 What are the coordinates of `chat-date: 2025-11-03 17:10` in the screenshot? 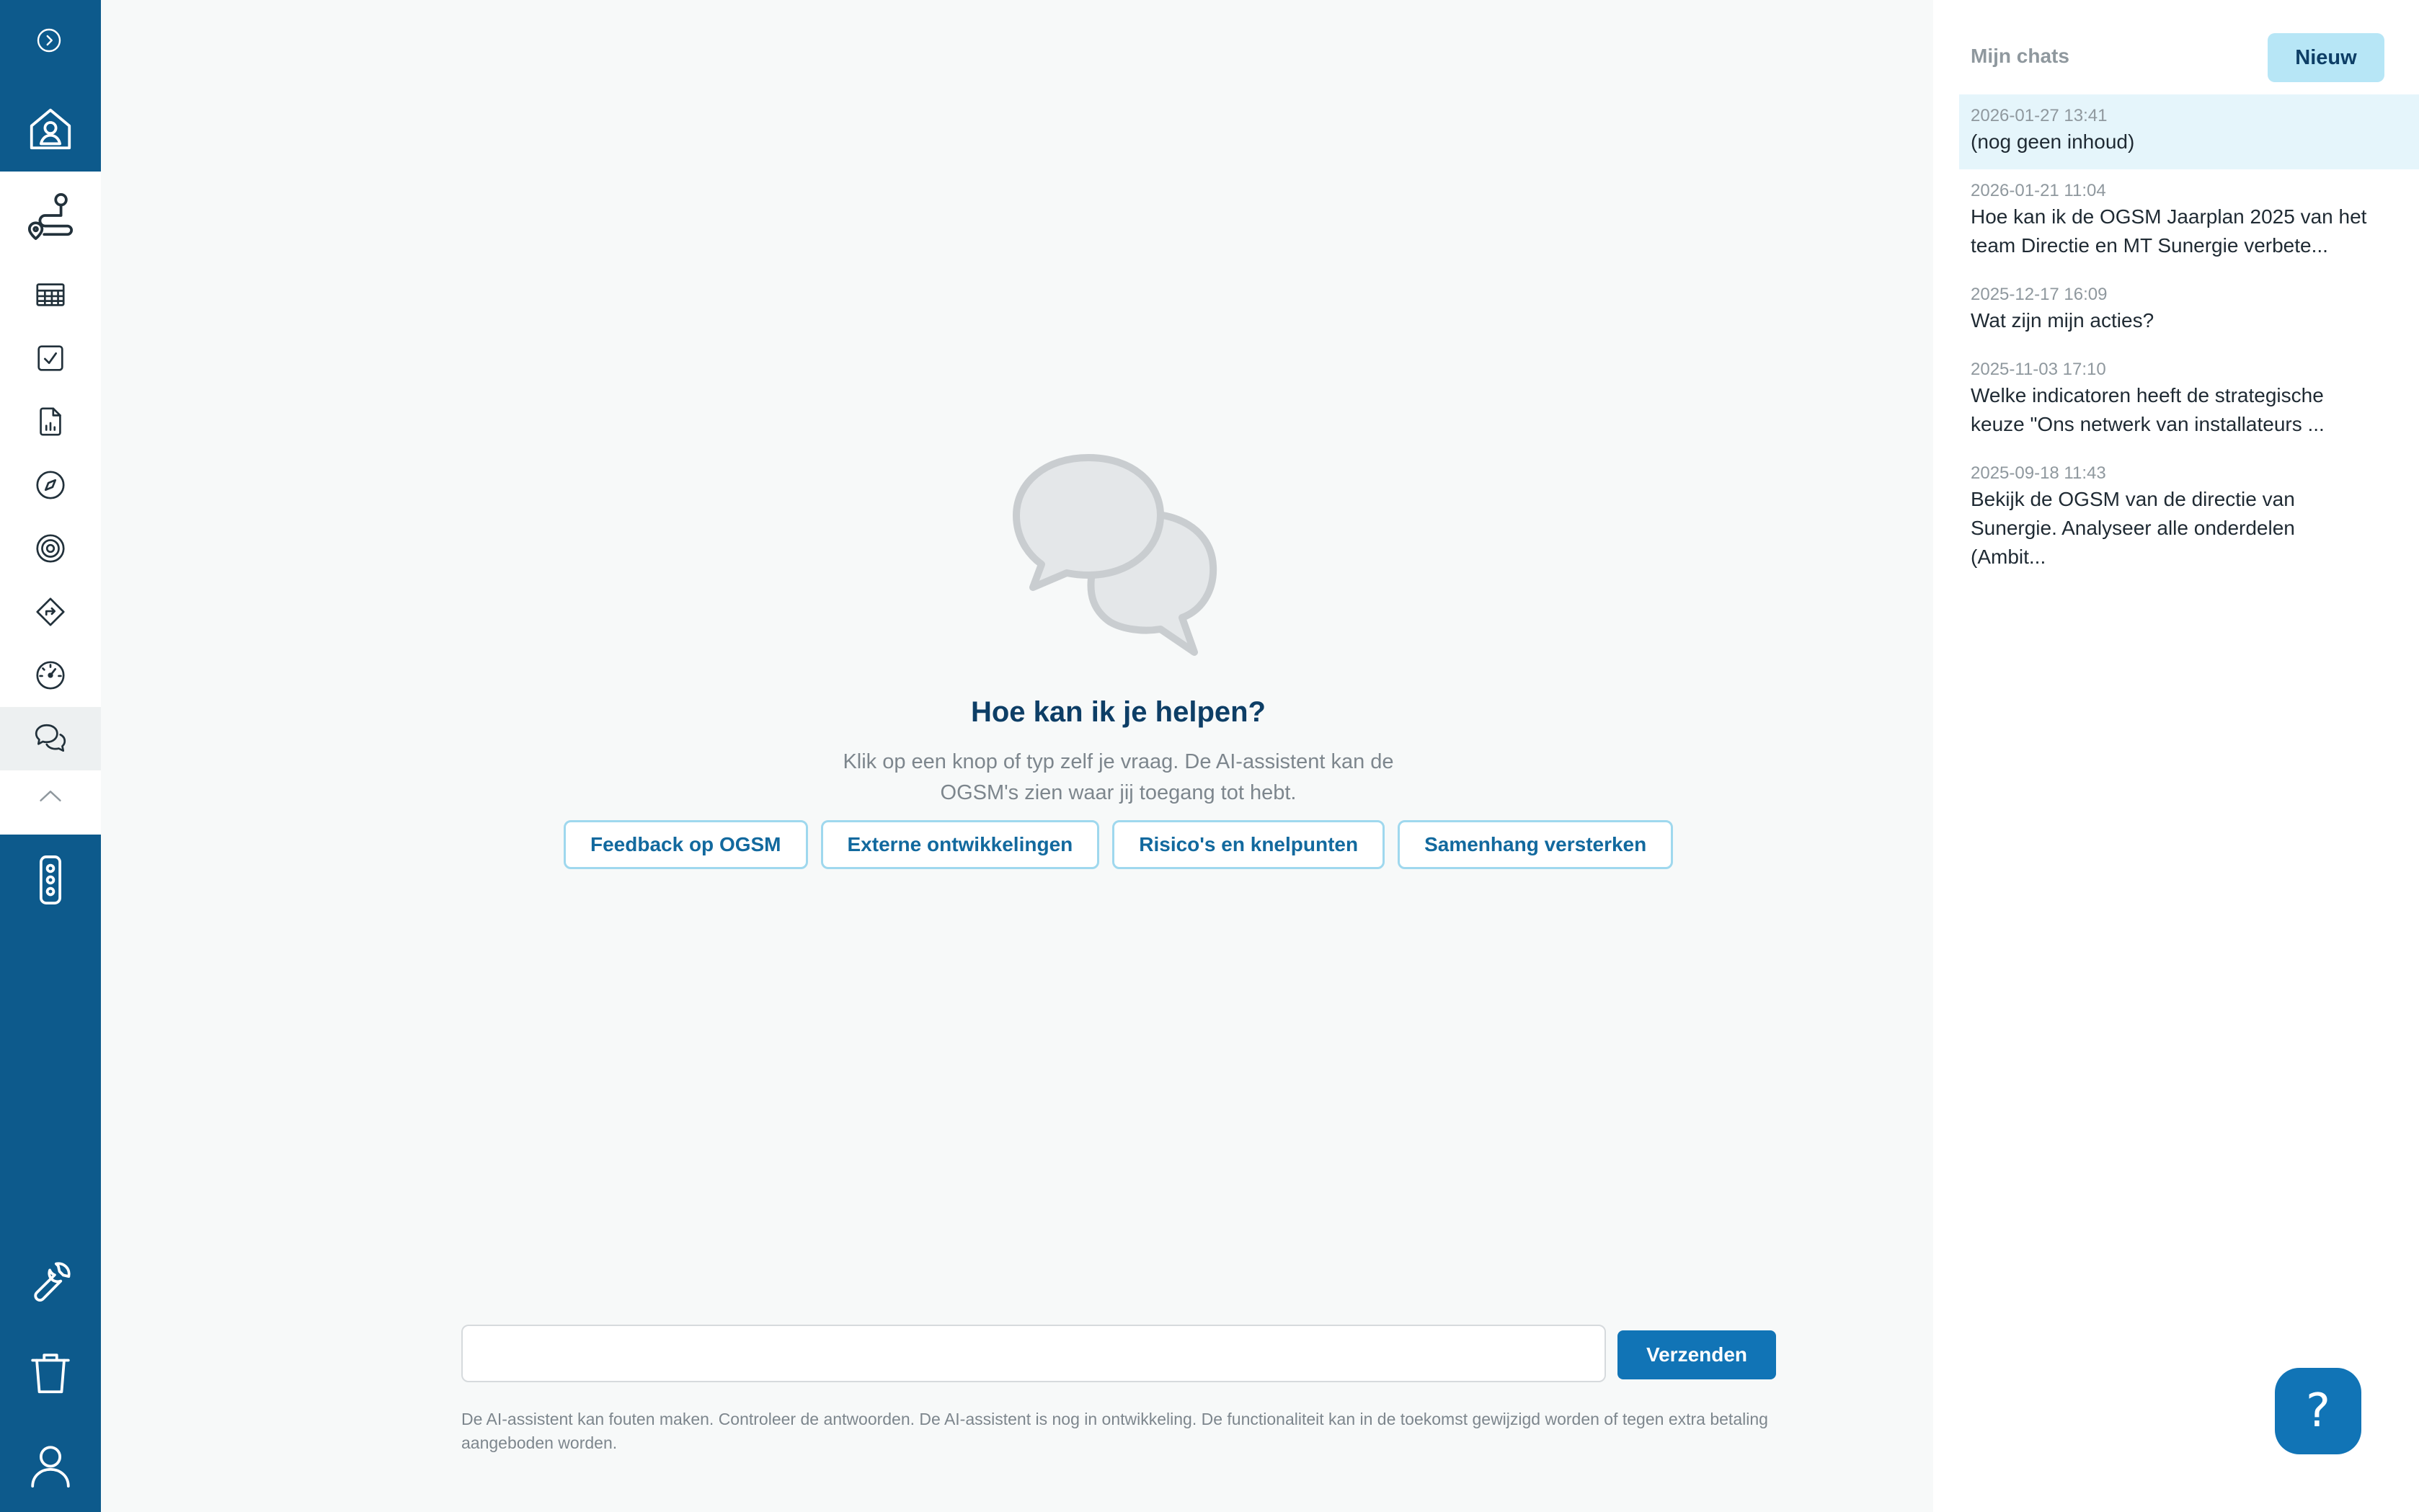 It's located at (2038, 370).